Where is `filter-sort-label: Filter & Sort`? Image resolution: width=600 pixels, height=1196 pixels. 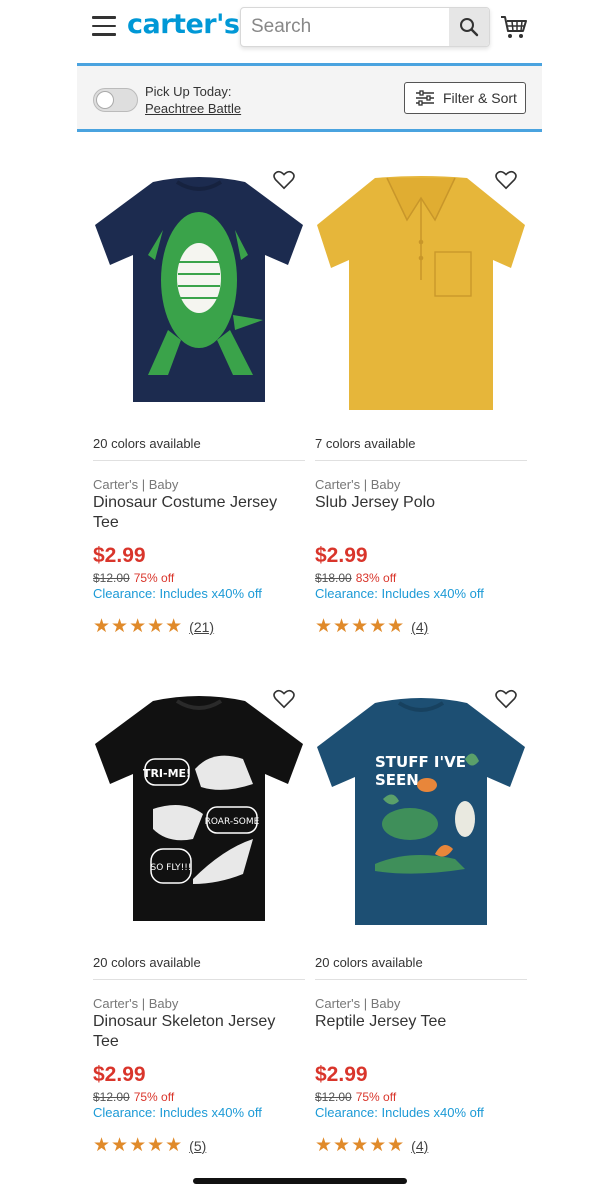
filter-sort-label: Filter & Sort is located at coordinates (480, 98).